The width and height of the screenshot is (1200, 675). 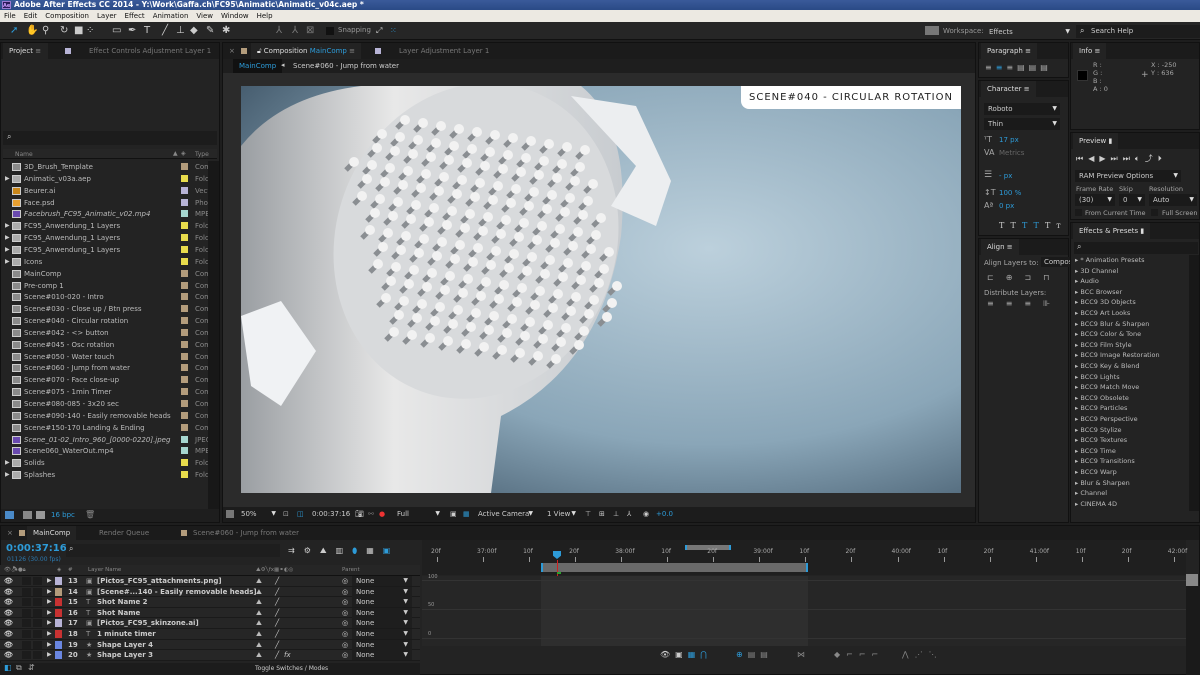 I want to click on project-item: 3D_Brush_Template Com, so click(x=104, y=167).